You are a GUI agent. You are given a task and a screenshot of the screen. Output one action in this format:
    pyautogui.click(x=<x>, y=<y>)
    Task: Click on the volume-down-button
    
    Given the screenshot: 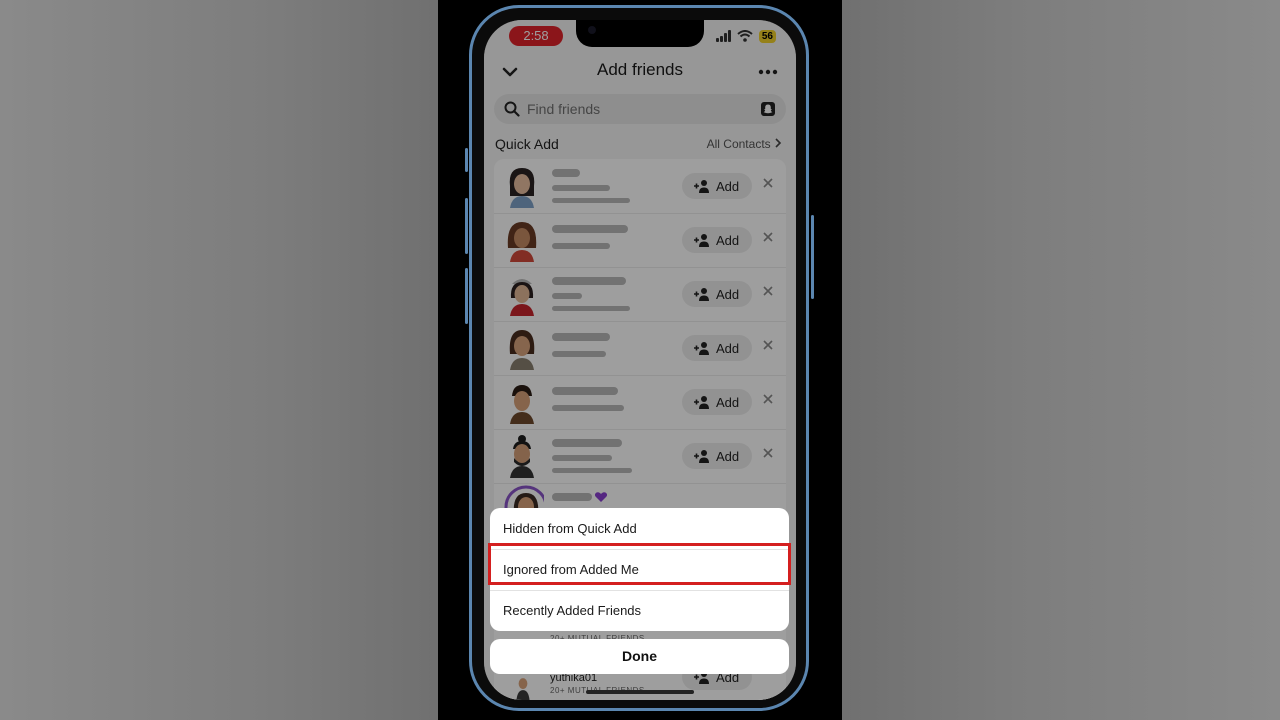 What is the action you would take?
    pyautogui.click(x=466, y=296)
    